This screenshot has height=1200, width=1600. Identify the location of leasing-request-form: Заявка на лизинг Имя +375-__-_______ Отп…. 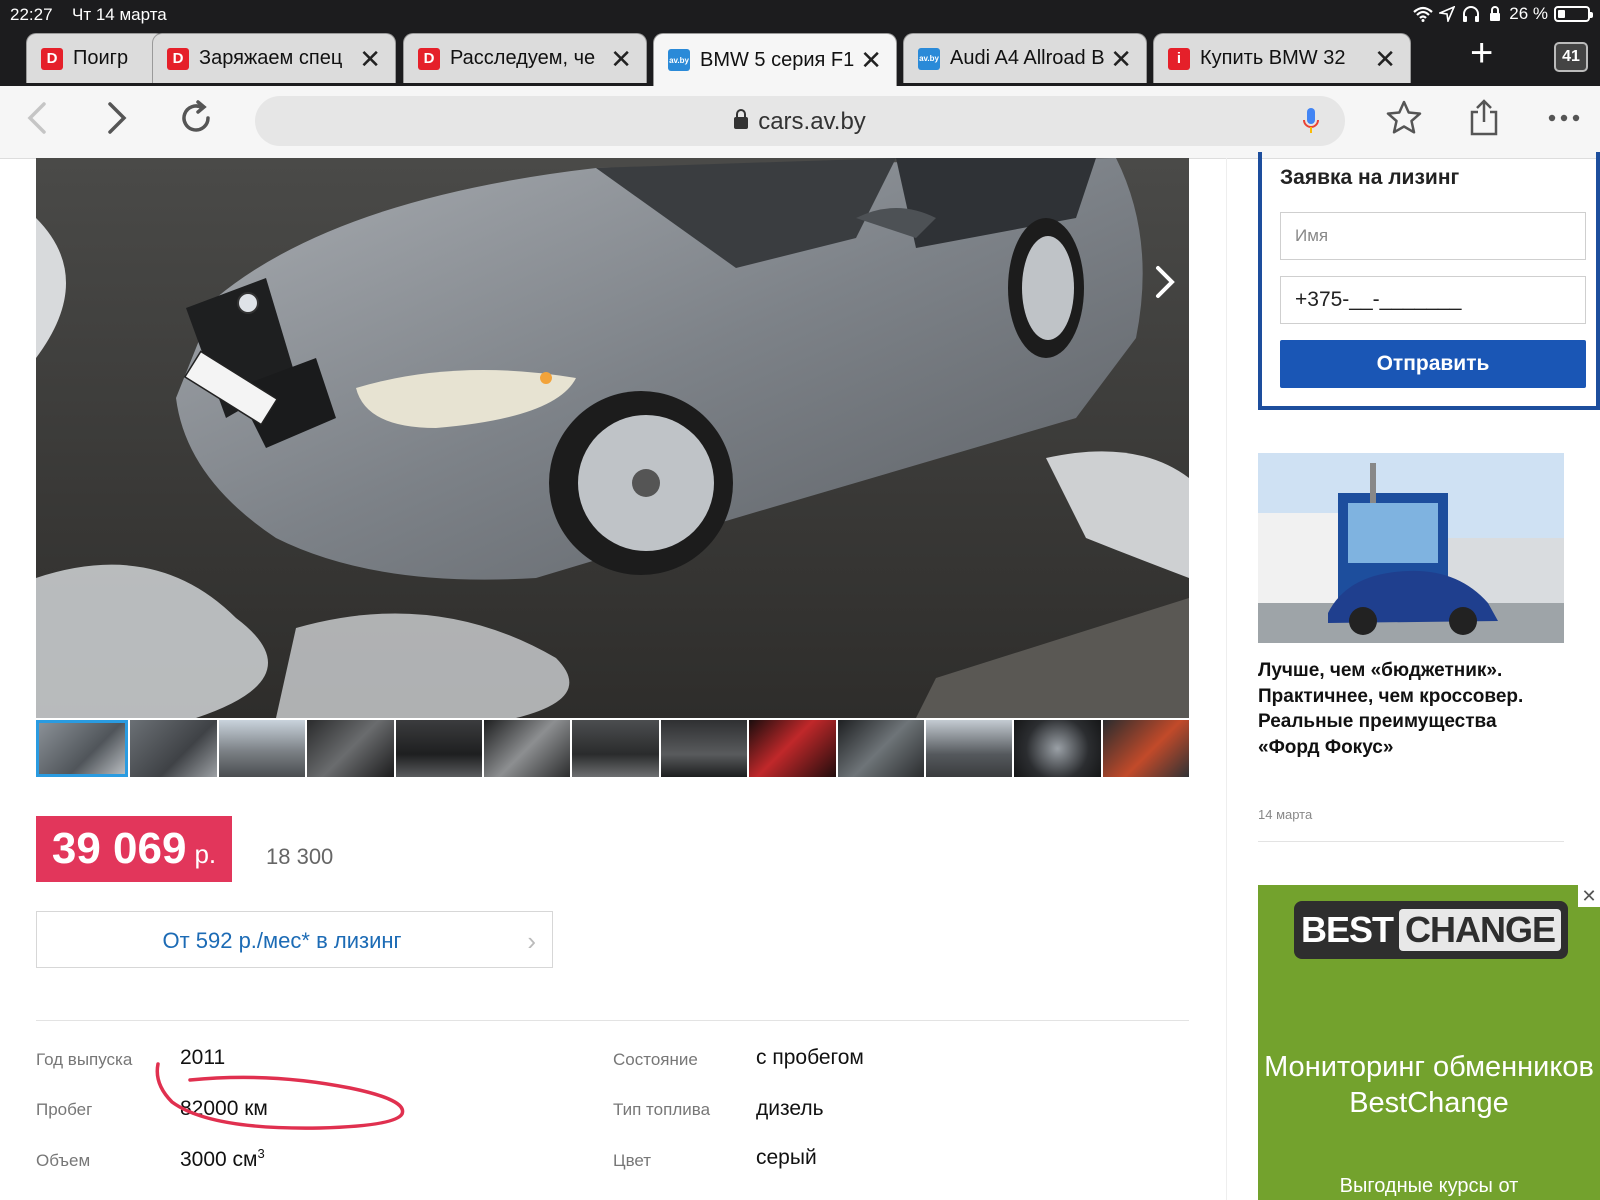
(1429, 281).